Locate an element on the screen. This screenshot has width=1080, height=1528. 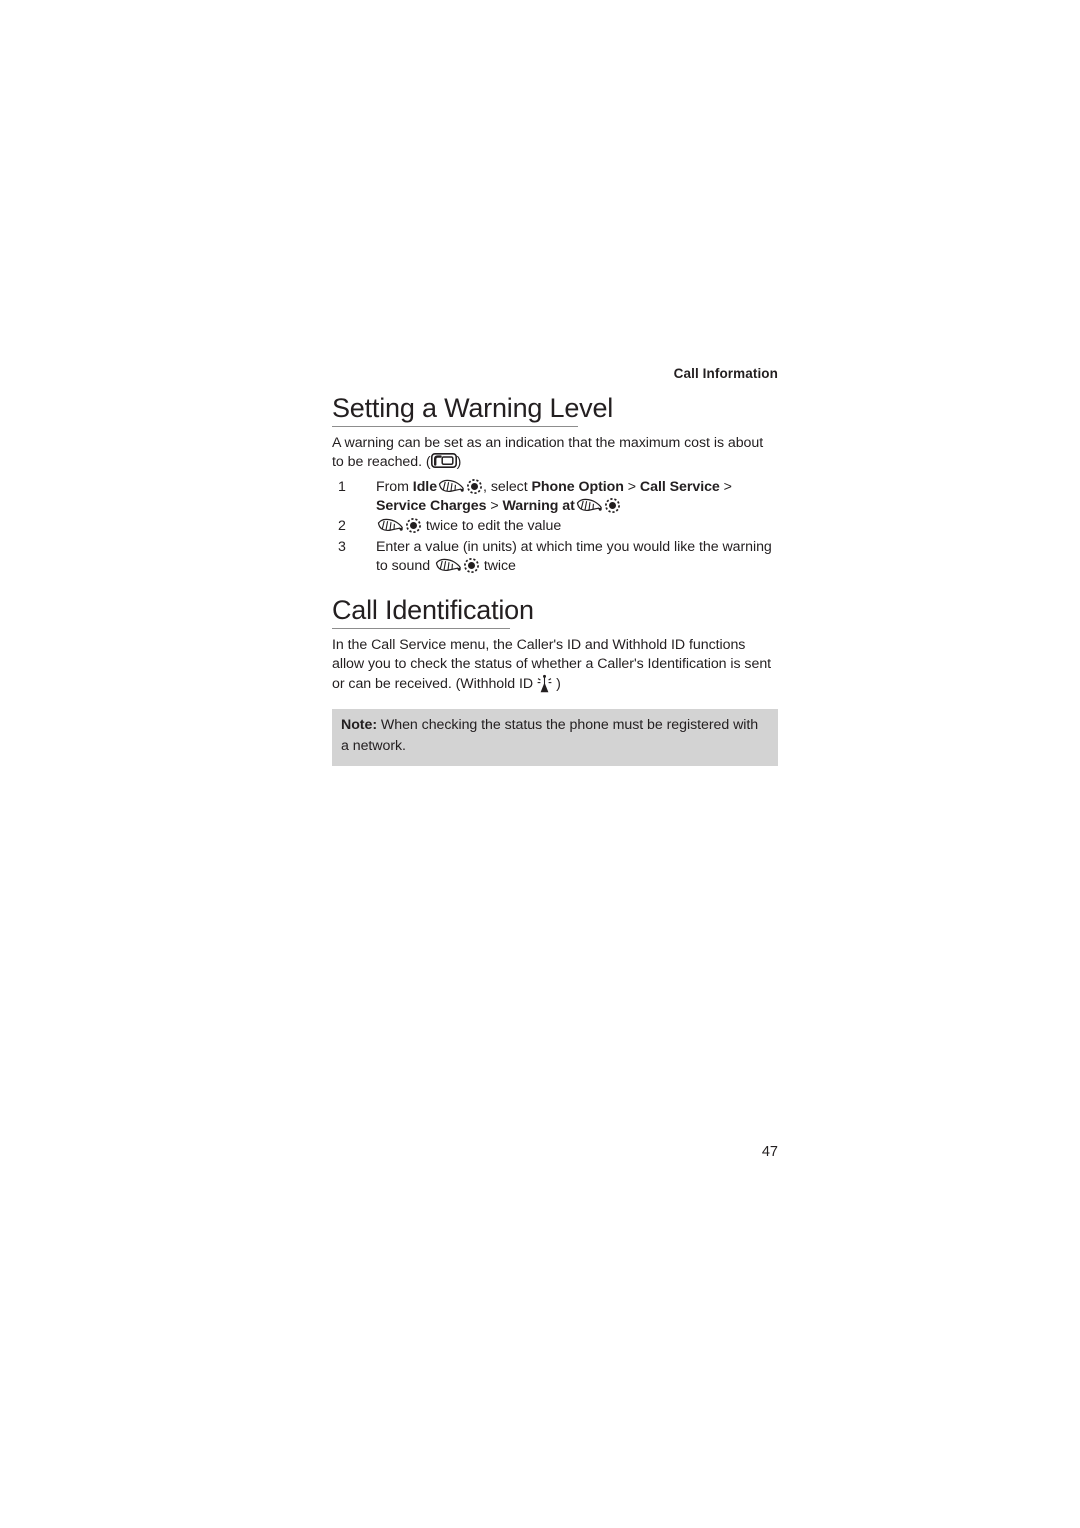
step1-bold-service-charges: Service Charges is located at coordinates (431, 505).